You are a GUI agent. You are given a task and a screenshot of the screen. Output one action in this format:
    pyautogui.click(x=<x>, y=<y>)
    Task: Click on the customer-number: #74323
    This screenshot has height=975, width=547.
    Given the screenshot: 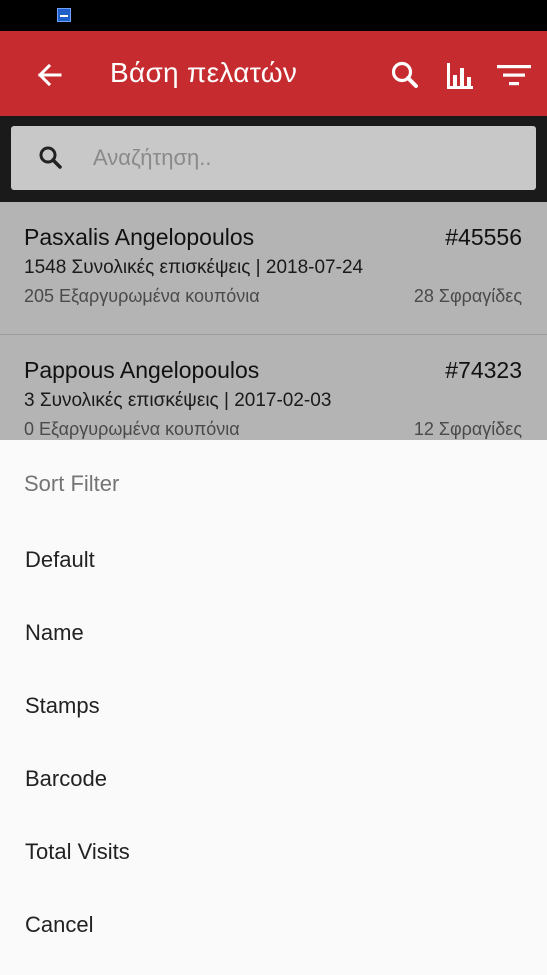 What is the action you would take?
    pyautogui.click(x=483, y=370)
    